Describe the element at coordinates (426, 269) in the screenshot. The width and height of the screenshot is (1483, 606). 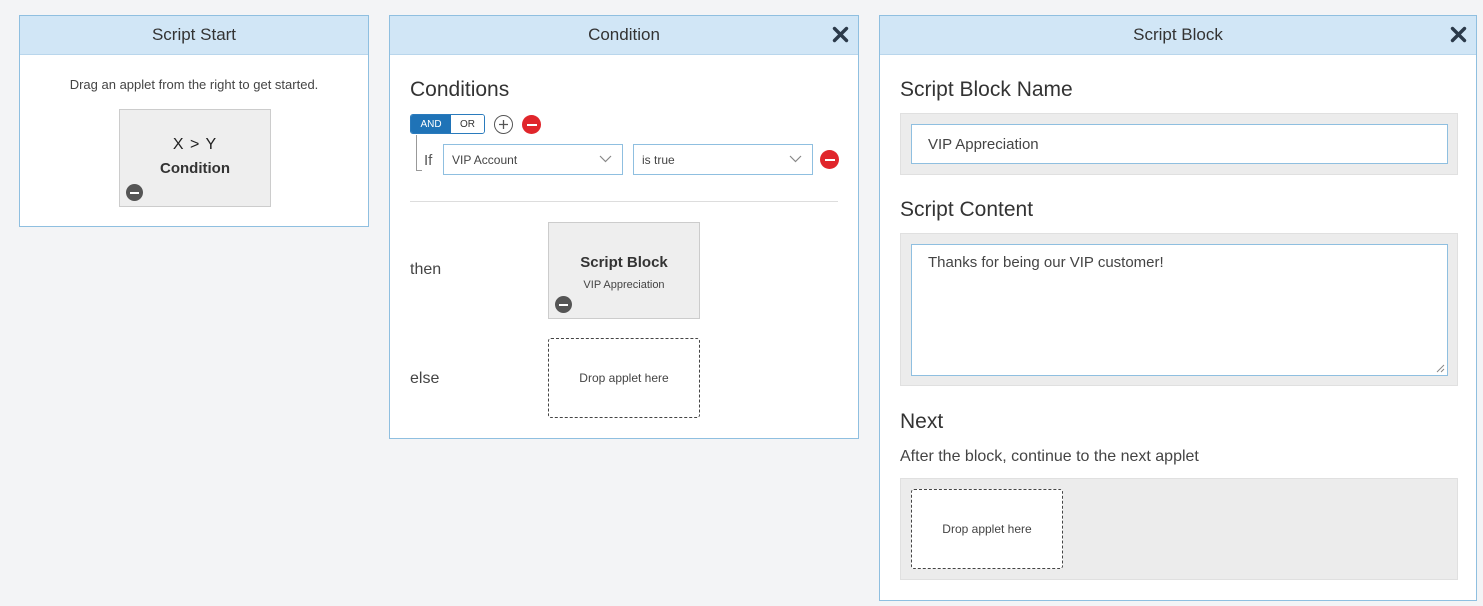
I see `then-label: then` at that location.